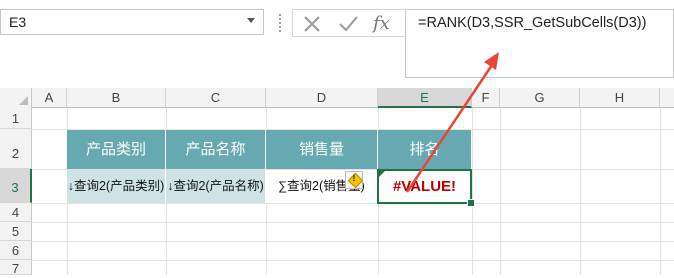  Describe the element at coordinates (471, 203) in the screenshot. I see `fill-handle` at that location.